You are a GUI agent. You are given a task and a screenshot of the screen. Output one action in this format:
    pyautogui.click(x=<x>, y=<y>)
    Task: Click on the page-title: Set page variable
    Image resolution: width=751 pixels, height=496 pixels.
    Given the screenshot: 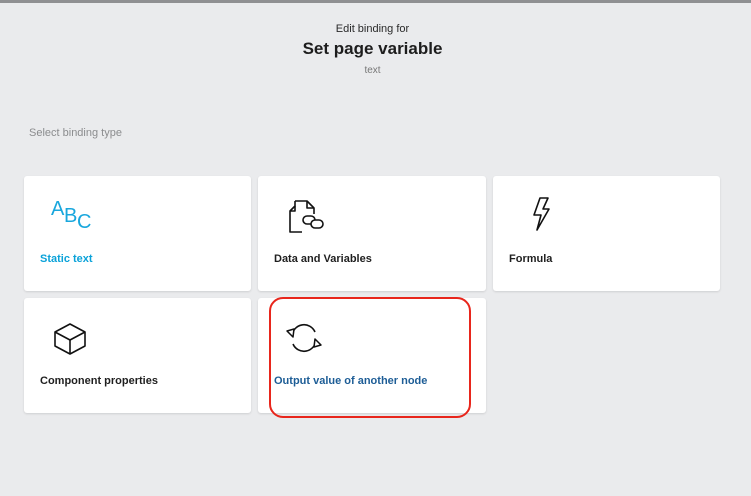 What is the action you would take?
    pyautogui.click(x=372, y=48)
    